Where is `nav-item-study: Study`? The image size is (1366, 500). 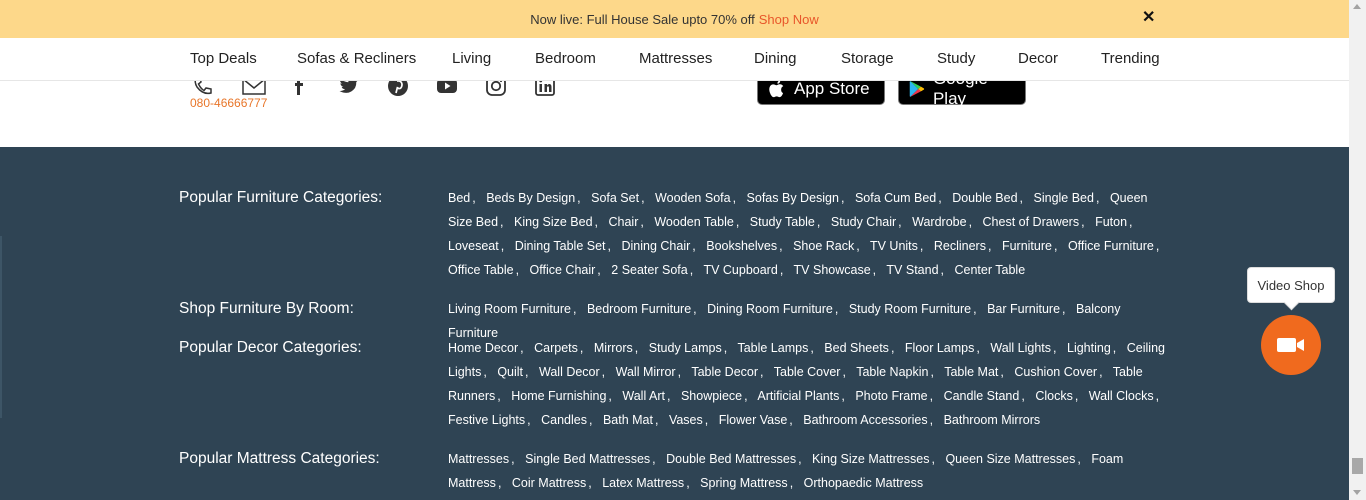 nav-item-study: Study is located at coordinates (956, 58).